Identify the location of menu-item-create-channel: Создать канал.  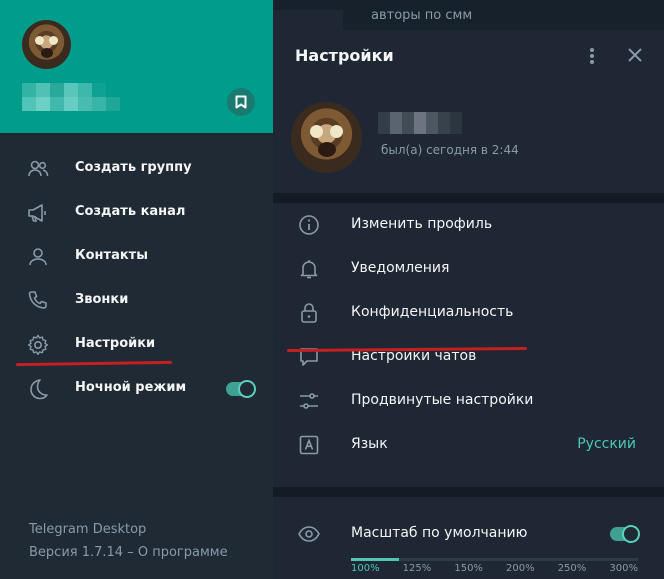
(136, 213).